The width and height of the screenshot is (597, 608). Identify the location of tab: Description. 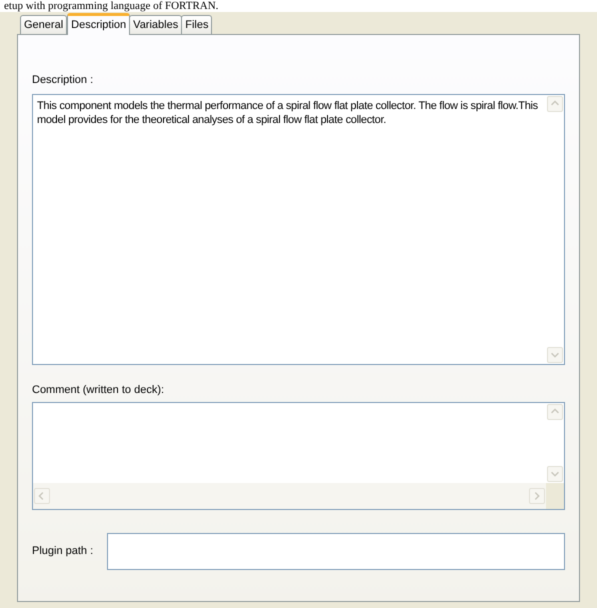
(98, 24).